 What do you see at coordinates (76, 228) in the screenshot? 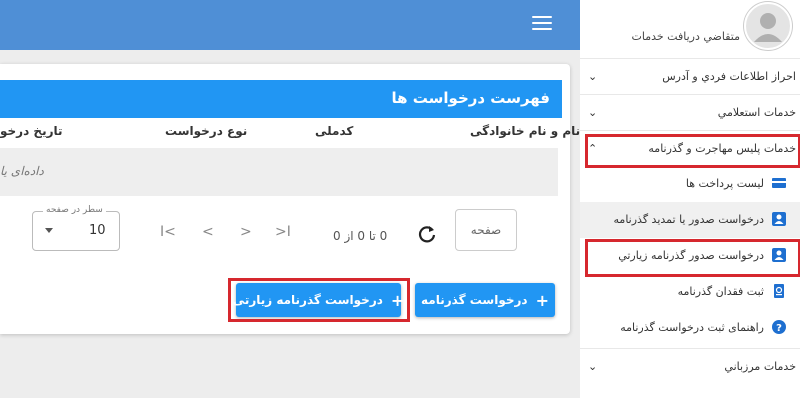
I see `rows-per-page-select: سطر در صفحه 10` at bounding box center [76, 228].